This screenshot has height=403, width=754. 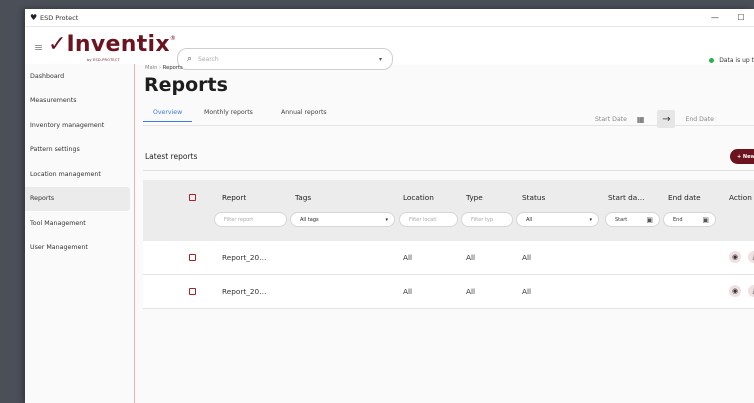 What do you see at coordinates (654, 119) in the screenshot?
I see `date-range: Start Date ▦ → End Date` at bounding box center [654, 119].